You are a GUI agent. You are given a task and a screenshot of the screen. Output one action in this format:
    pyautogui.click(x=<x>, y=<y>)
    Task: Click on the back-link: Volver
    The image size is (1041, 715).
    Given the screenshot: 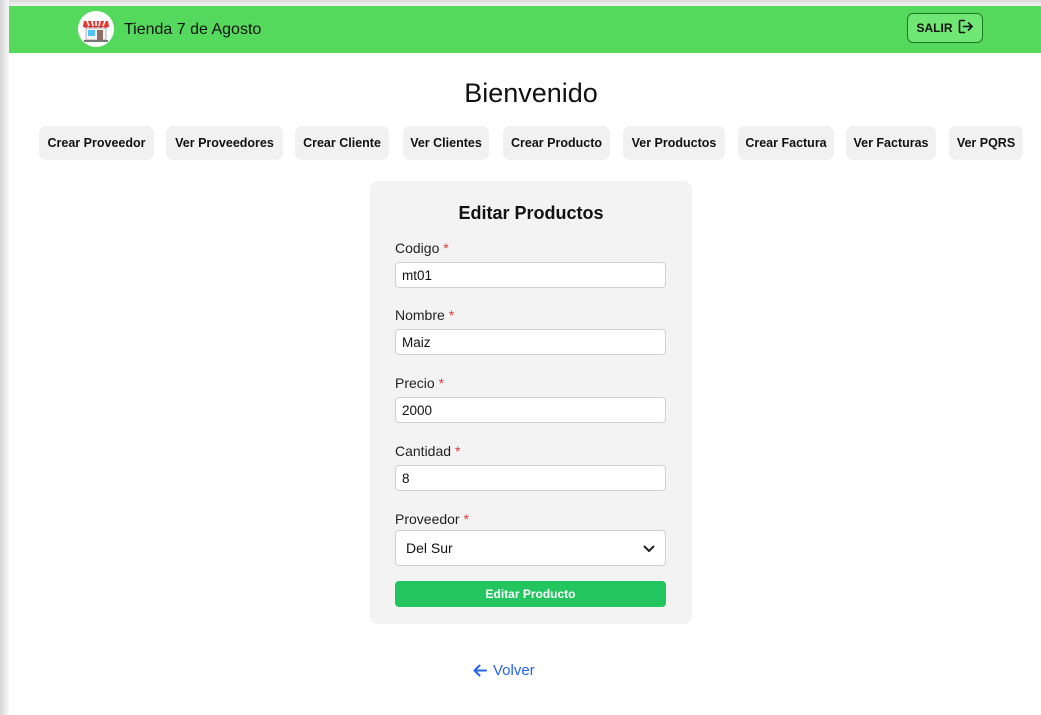 What is the action you would take?
    pyautogui.click(x=504, y=670)
    